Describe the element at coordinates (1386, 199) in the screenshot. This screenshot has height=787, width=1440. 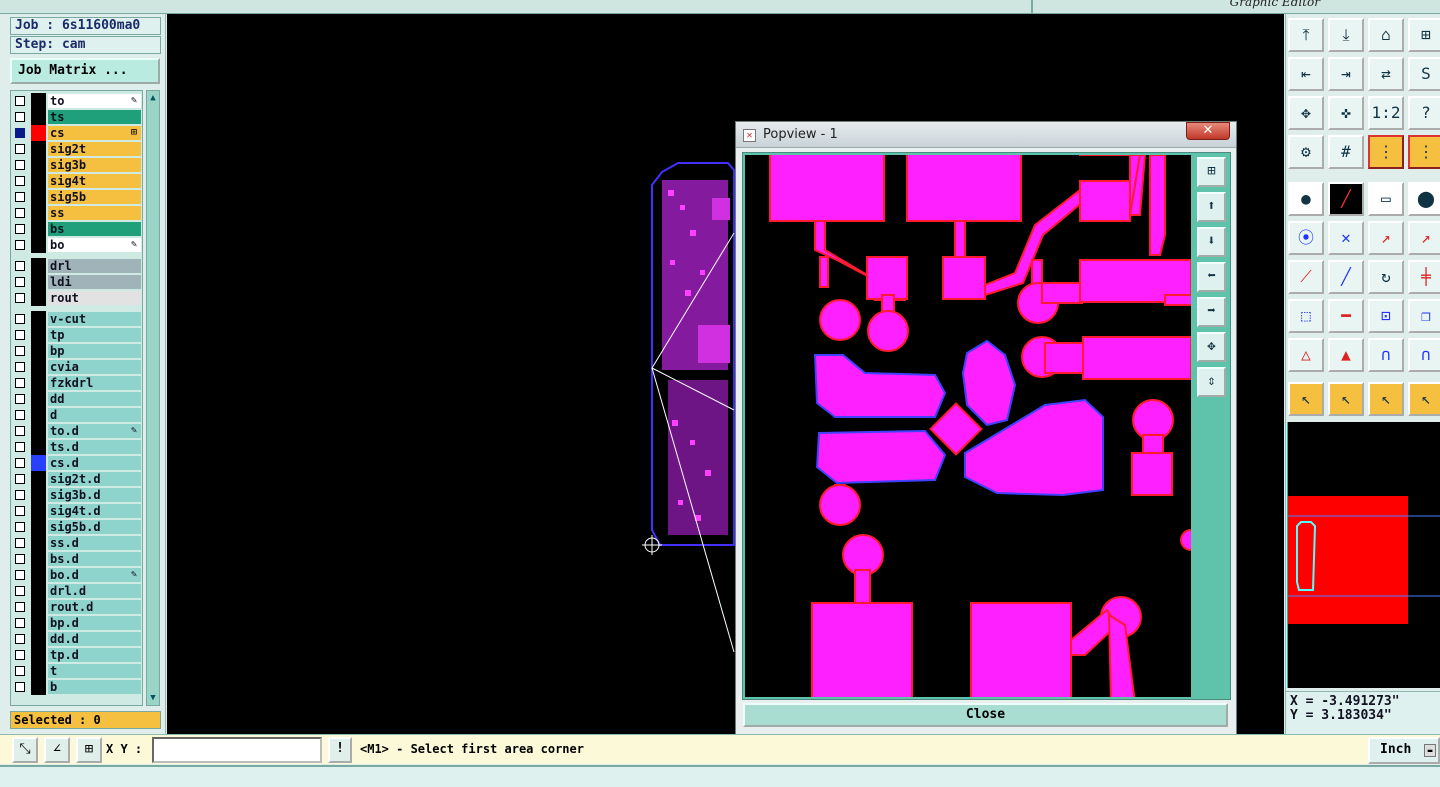
I see `ruler-icon: ▭` at that location.